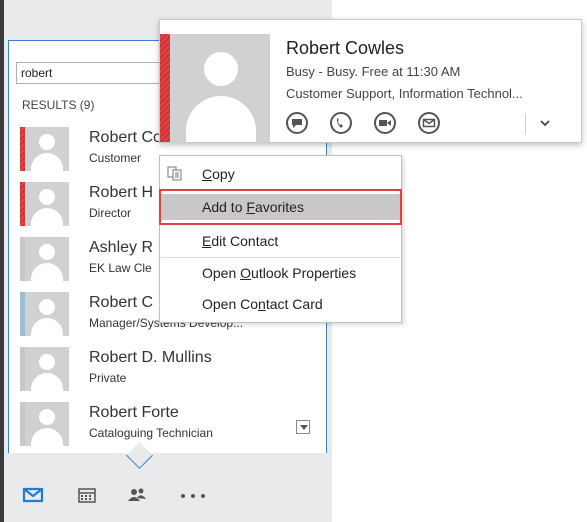 Image resolution: width=587 pixels, height=522 pixels. I want to click on calendar-icon, so click(87, 495).